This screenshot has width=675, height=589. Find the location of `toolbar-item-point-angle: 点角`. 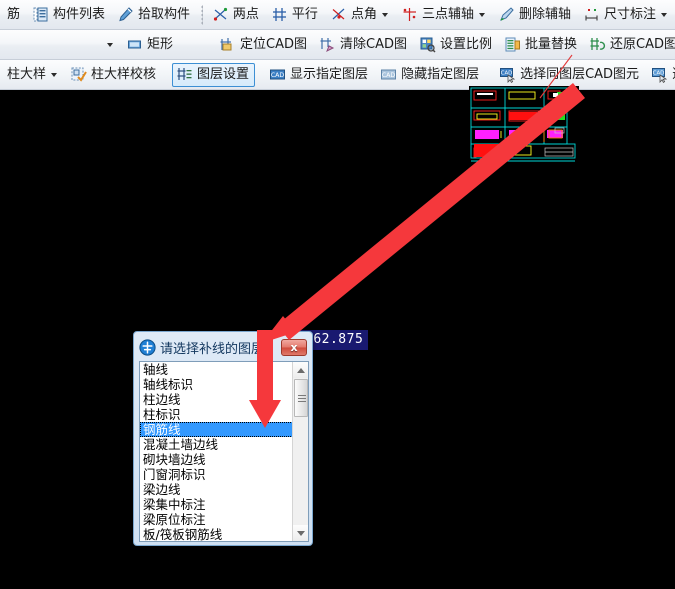

toolbar-item-point-angle: 点角 is located at coordinates (360, 15).